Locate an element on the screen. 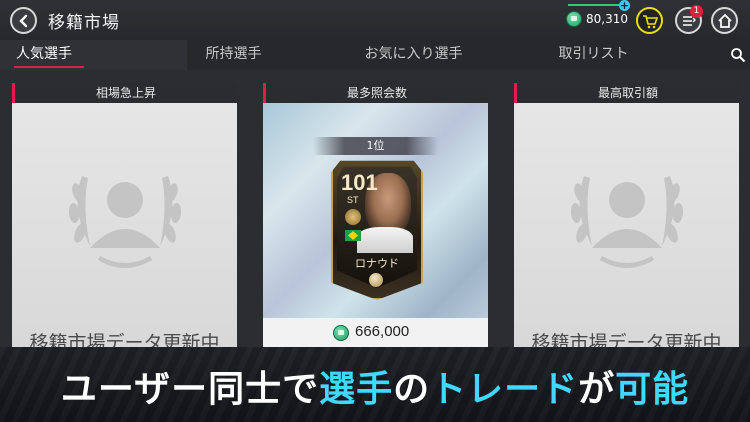  card-title: 最多照会数 is located at coordinates (375, 93).